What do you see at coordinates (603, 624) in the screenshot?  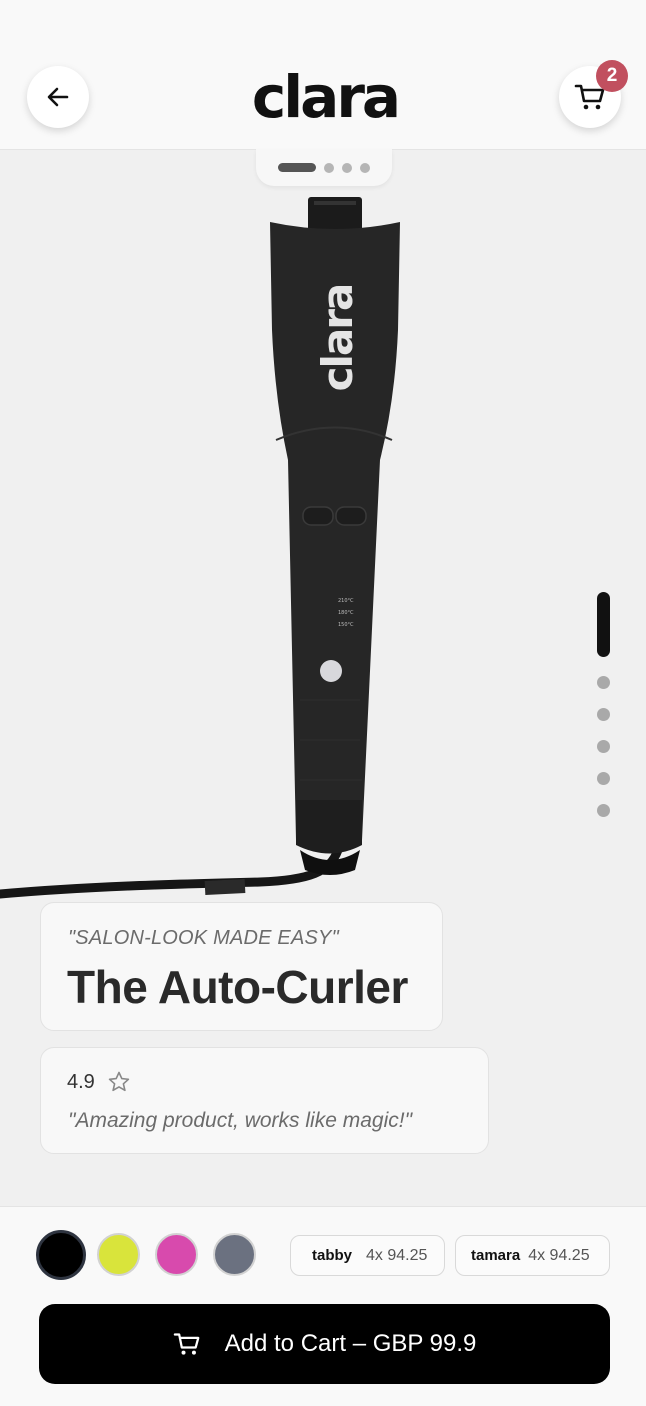 I see `vertical-pager-active` at bounding box center [603, 624].